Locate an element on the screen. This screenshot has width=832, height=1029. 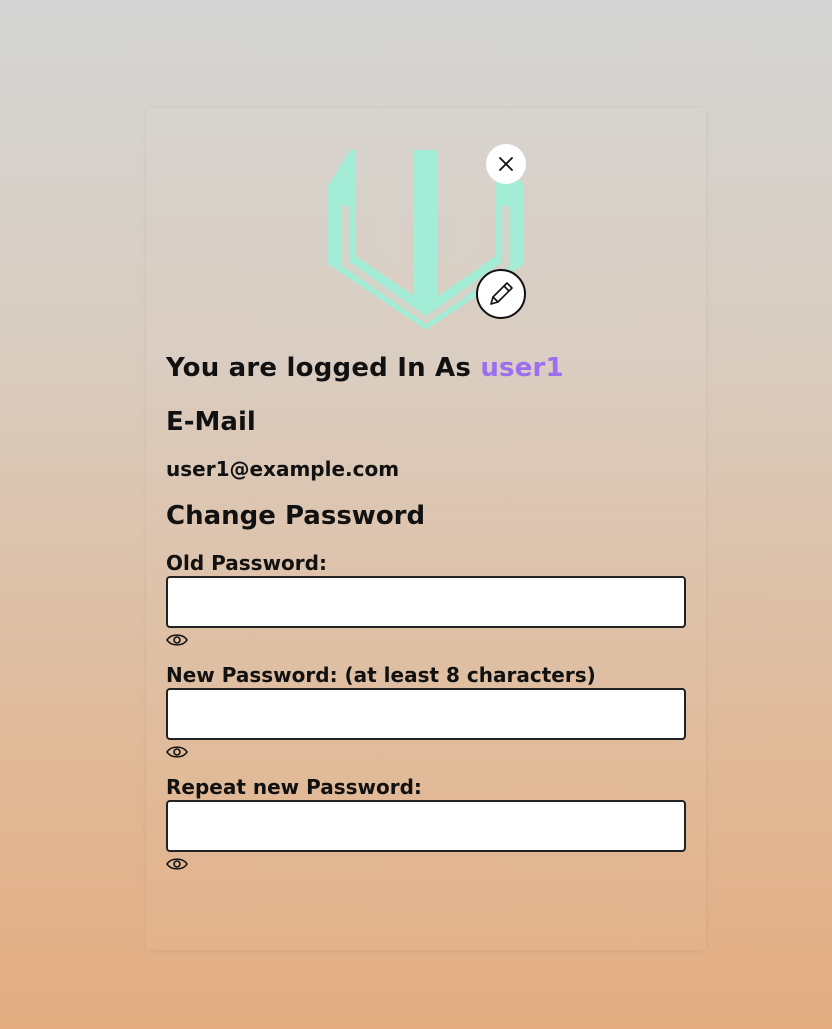
old-password-label: Old Password: is located at coordinates (246, 563).